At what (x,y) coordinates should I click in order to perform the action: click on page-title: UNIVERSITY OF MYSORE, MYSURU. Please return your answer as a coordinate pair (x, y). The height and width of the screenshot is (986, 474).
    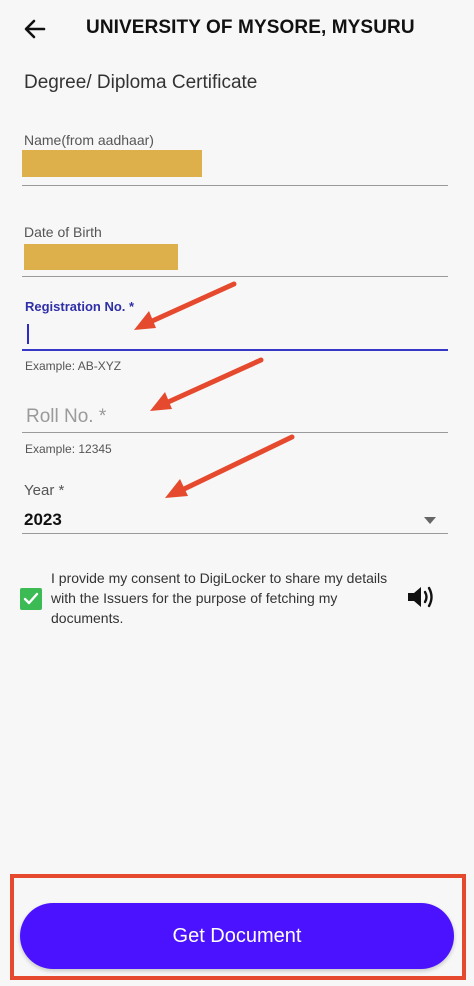
    Looking at the image, I should click on (250, 27).